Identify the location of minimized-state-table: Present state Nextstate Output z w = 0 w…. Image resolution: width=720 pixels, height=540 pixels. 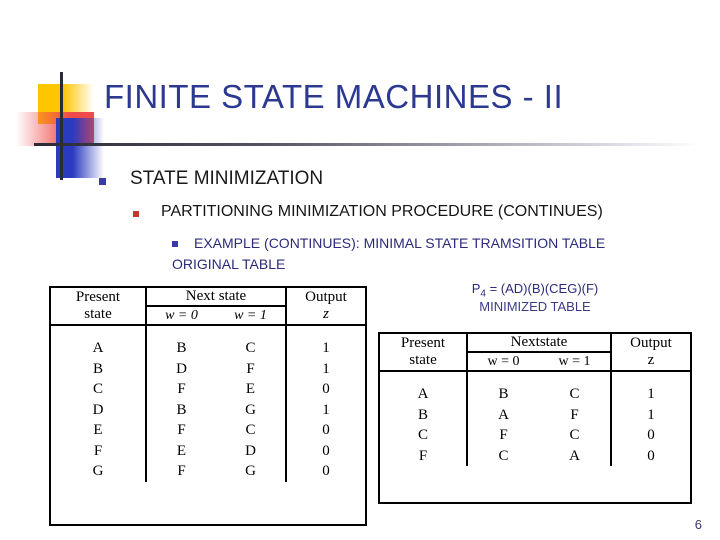
(535, 418).